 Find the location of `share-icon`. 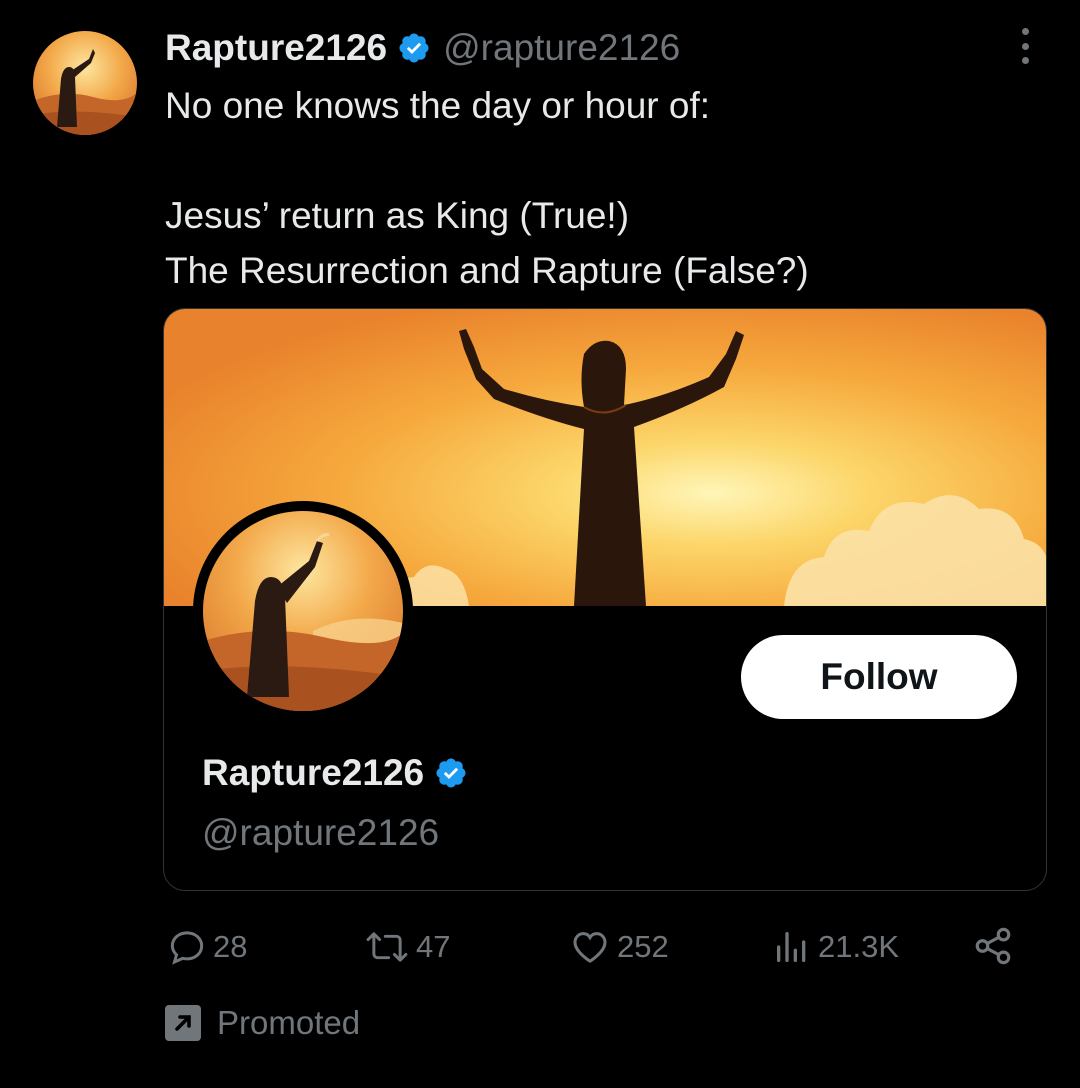

share-icon is located at coordinates (993, 946).